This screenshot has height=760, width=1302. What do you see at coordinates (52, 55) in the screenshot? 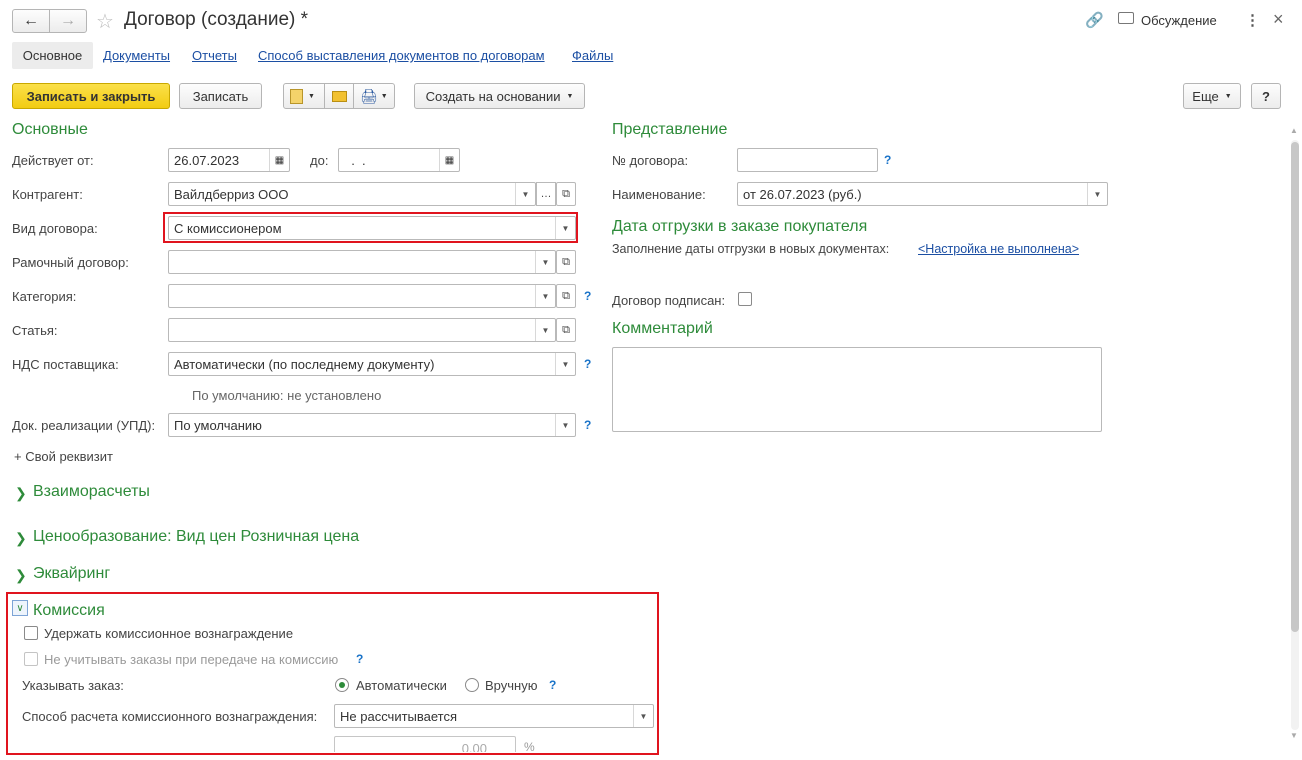
I see `tab-main: Основное` at bounding box center [52, 55].